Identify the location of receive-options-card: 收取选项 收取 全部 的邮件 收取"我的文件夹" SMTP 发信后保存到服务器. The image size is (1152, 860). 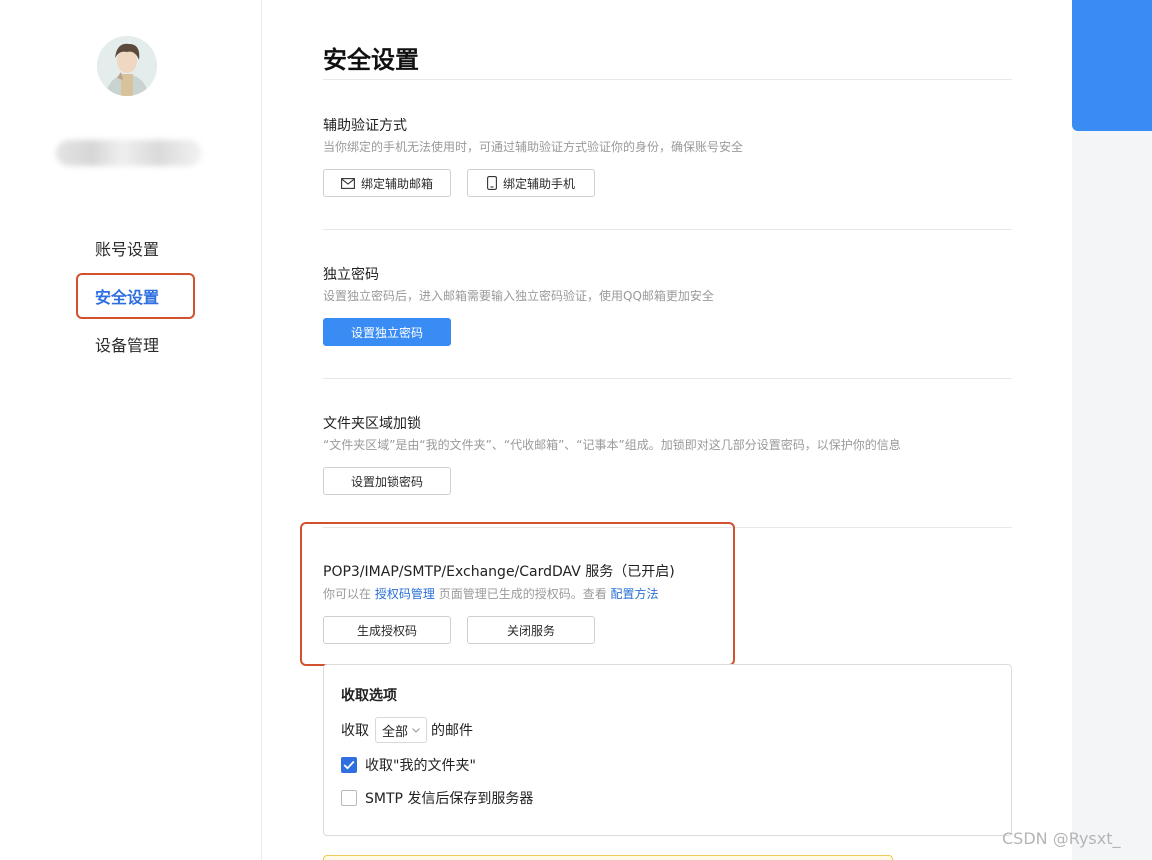
(667, 750).